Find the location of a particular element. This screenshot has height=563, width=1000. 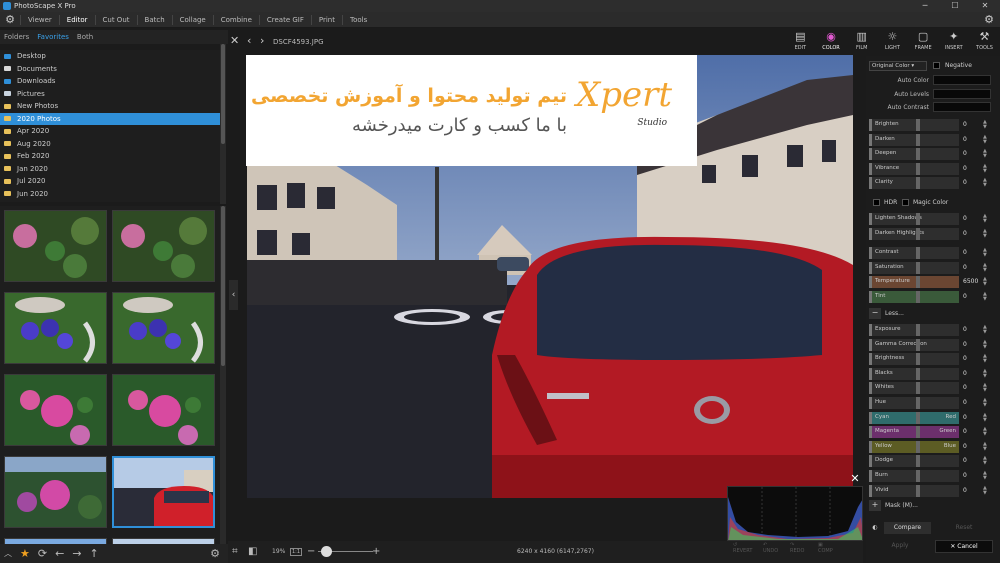

menu-collage: Collage is located at coordinates (192, 19).